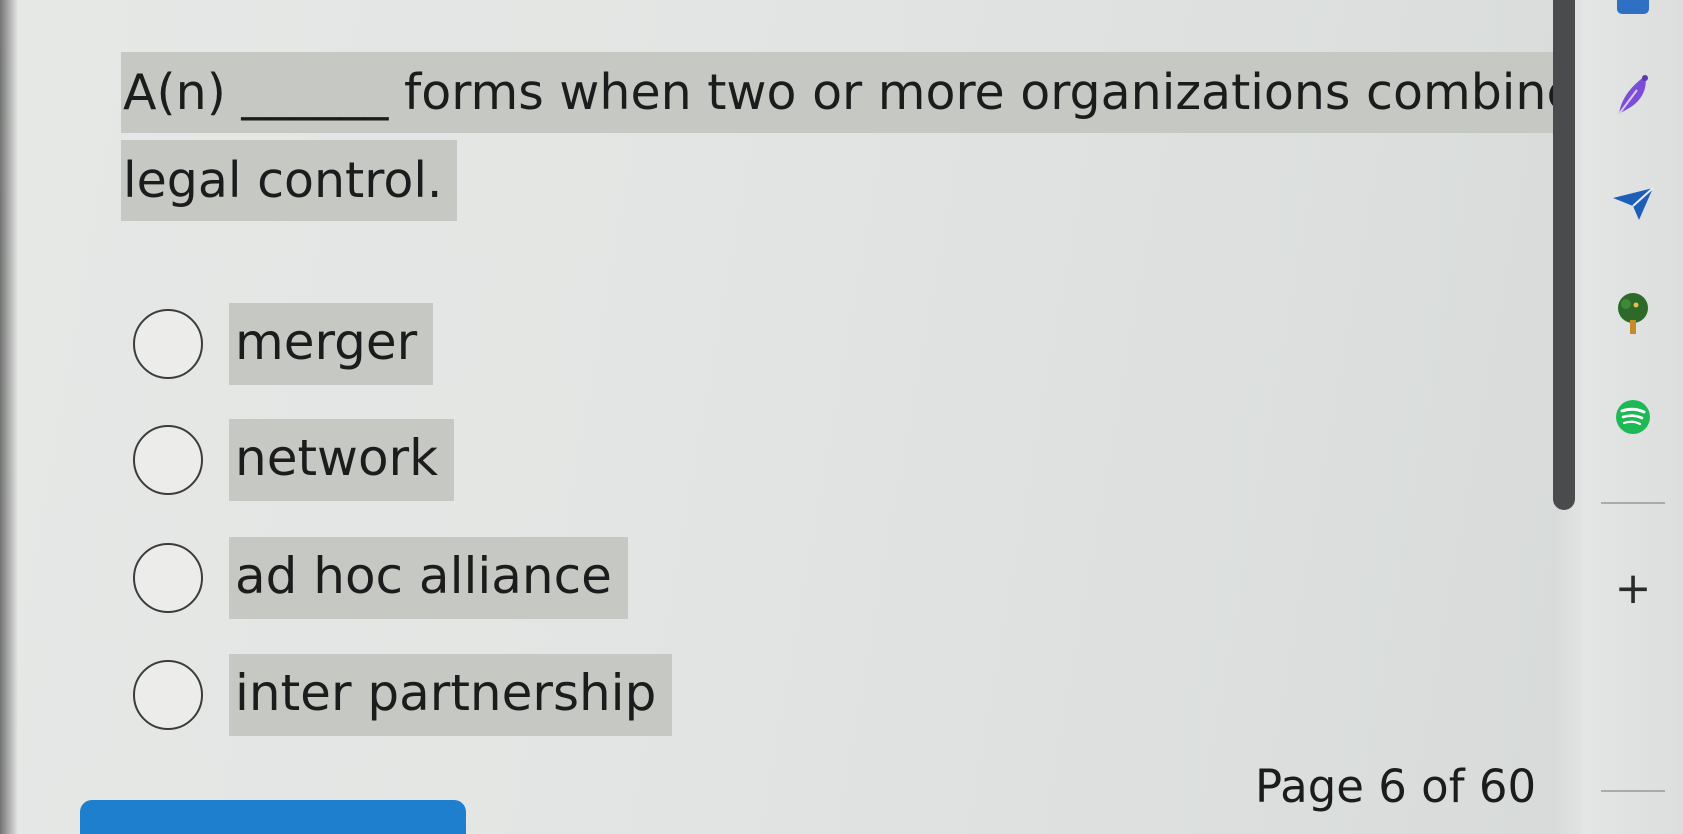 The image size is (1683, 834). What do you see at coordinates (1633, 204) in the screenshot?
I see `send-icon` at bounding box center [1633, 204].